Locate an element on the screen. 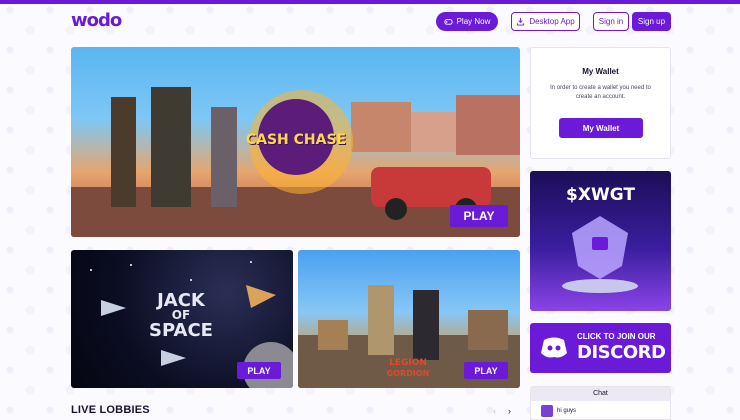  hero-game-title: CASH CHASE is located at coordinates (296, 140).